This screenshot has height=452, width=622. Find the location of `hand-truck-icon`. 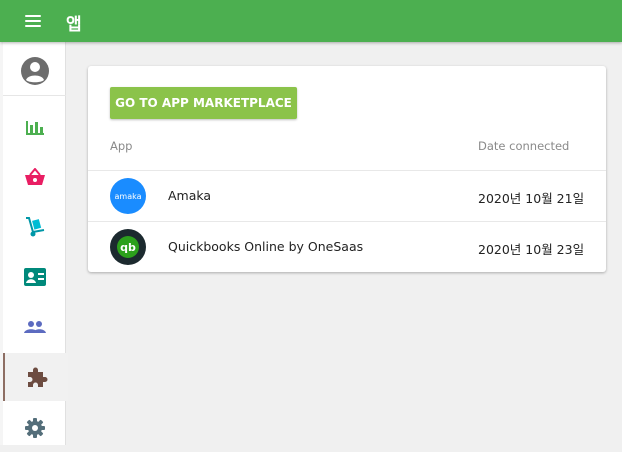

hand-truck-icon is located at coordinates (34, 227).